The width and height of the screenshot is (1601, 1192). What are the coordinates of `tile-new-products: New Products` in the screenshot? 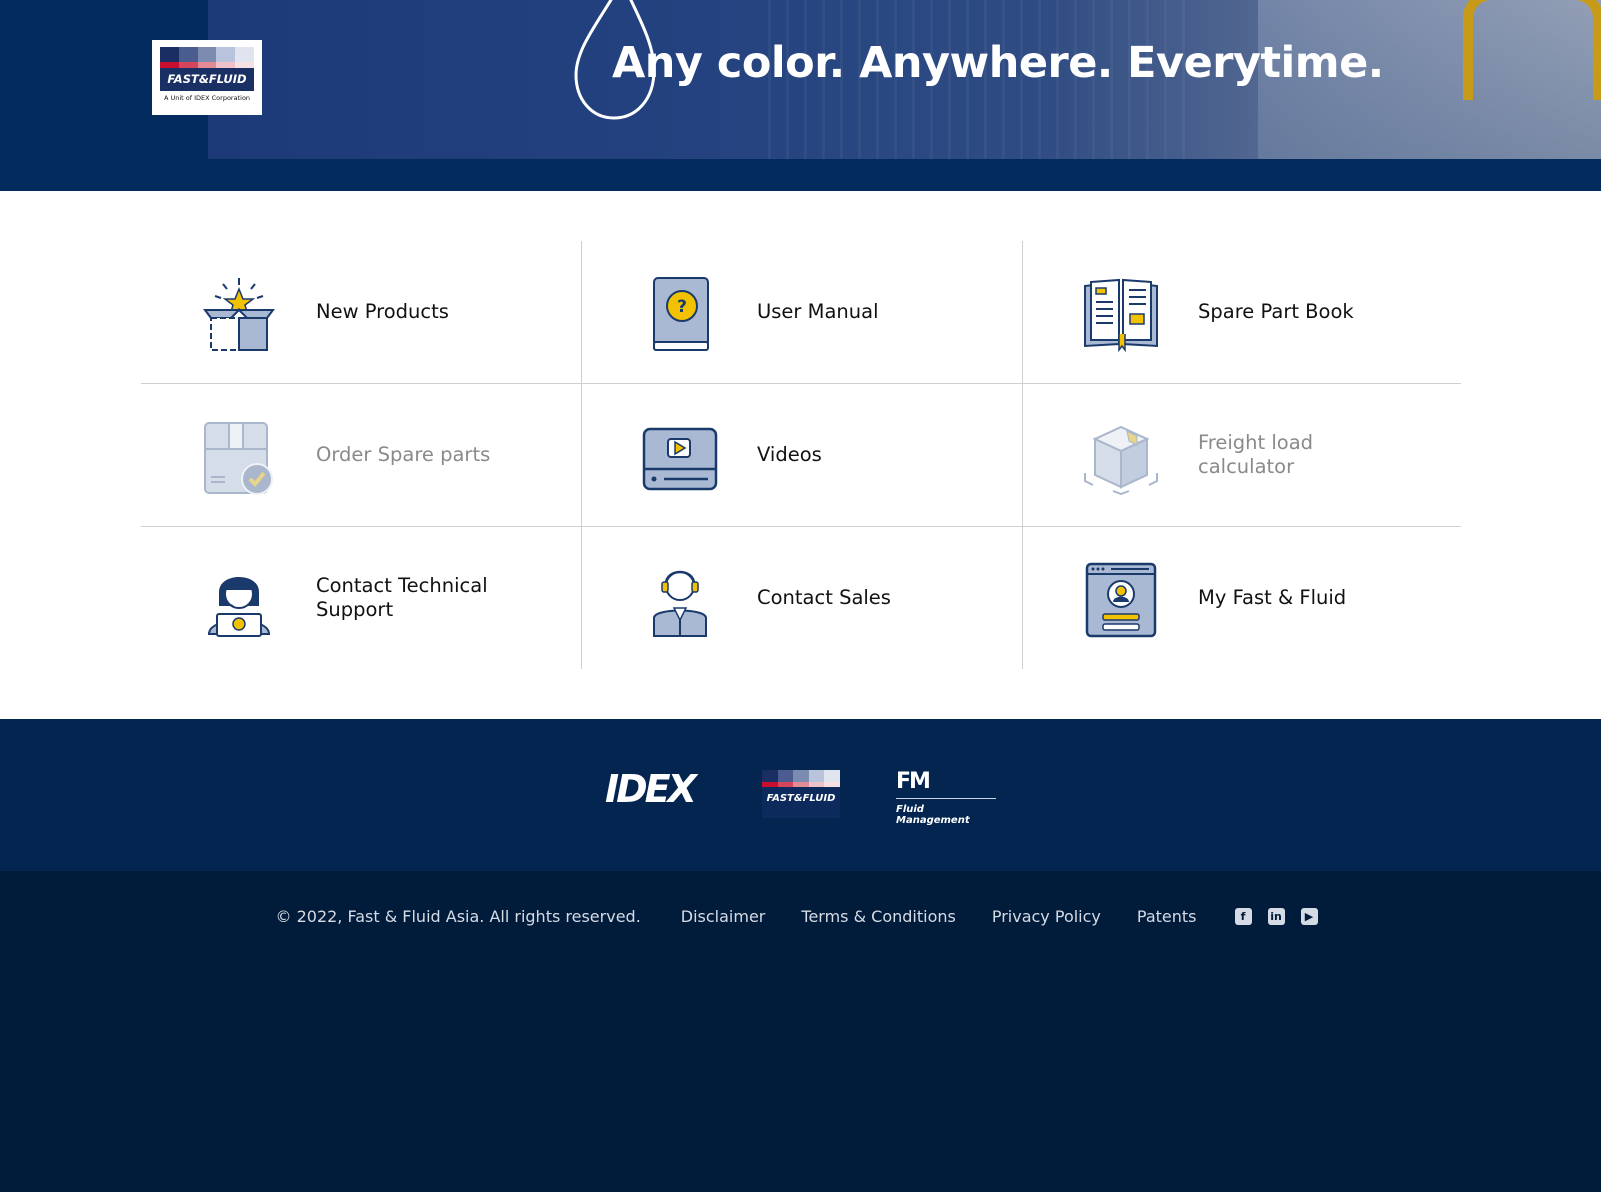 It's located at (361, 312).